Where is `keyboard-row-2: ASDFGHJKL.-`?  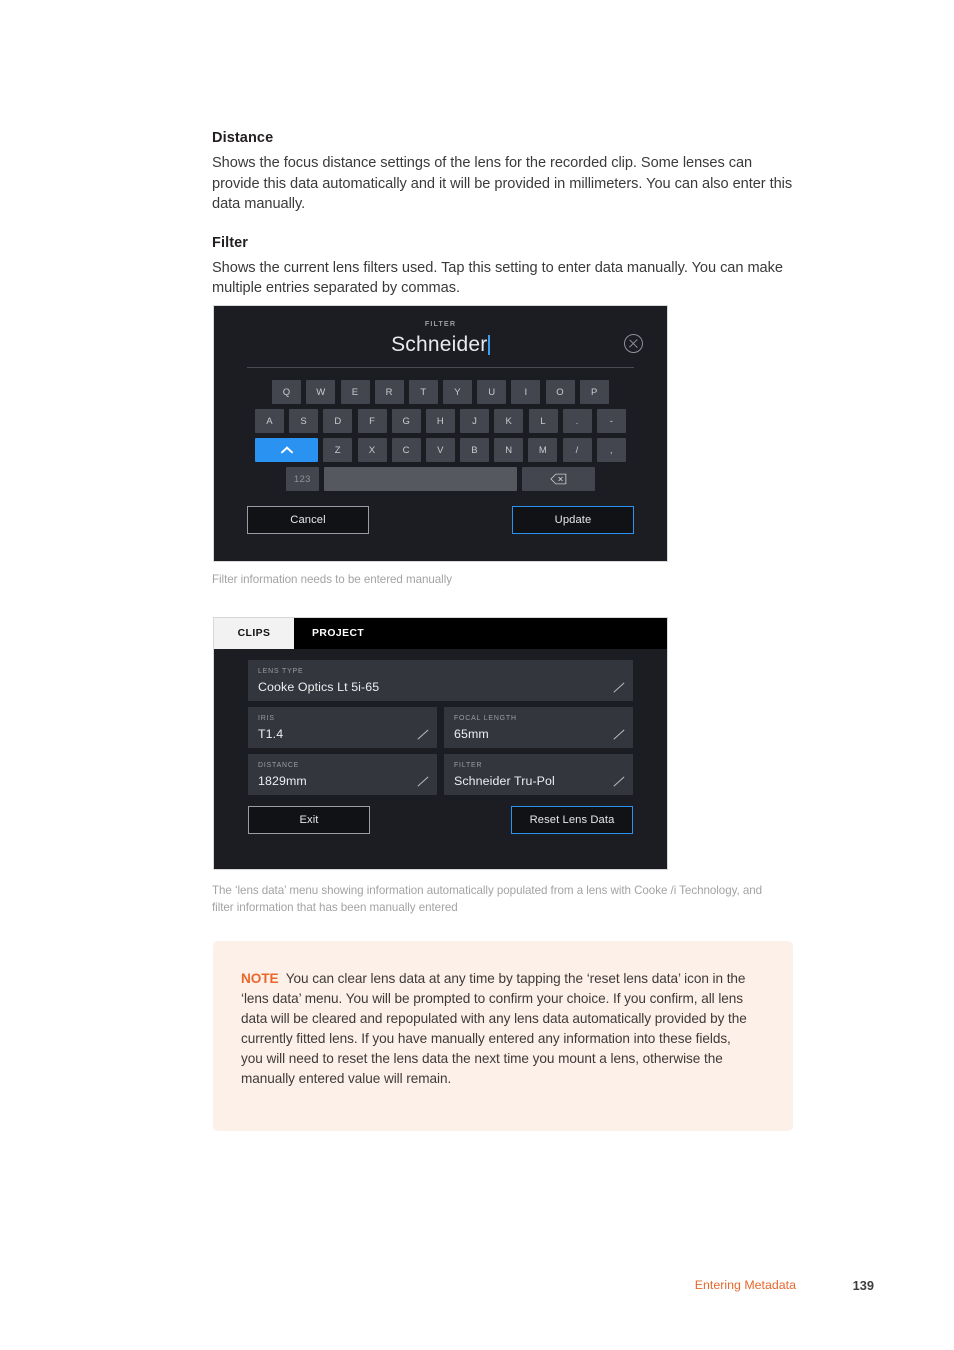
keyboard-row-2: ASDFGHJKL.- is located at coordinates (440, 421).